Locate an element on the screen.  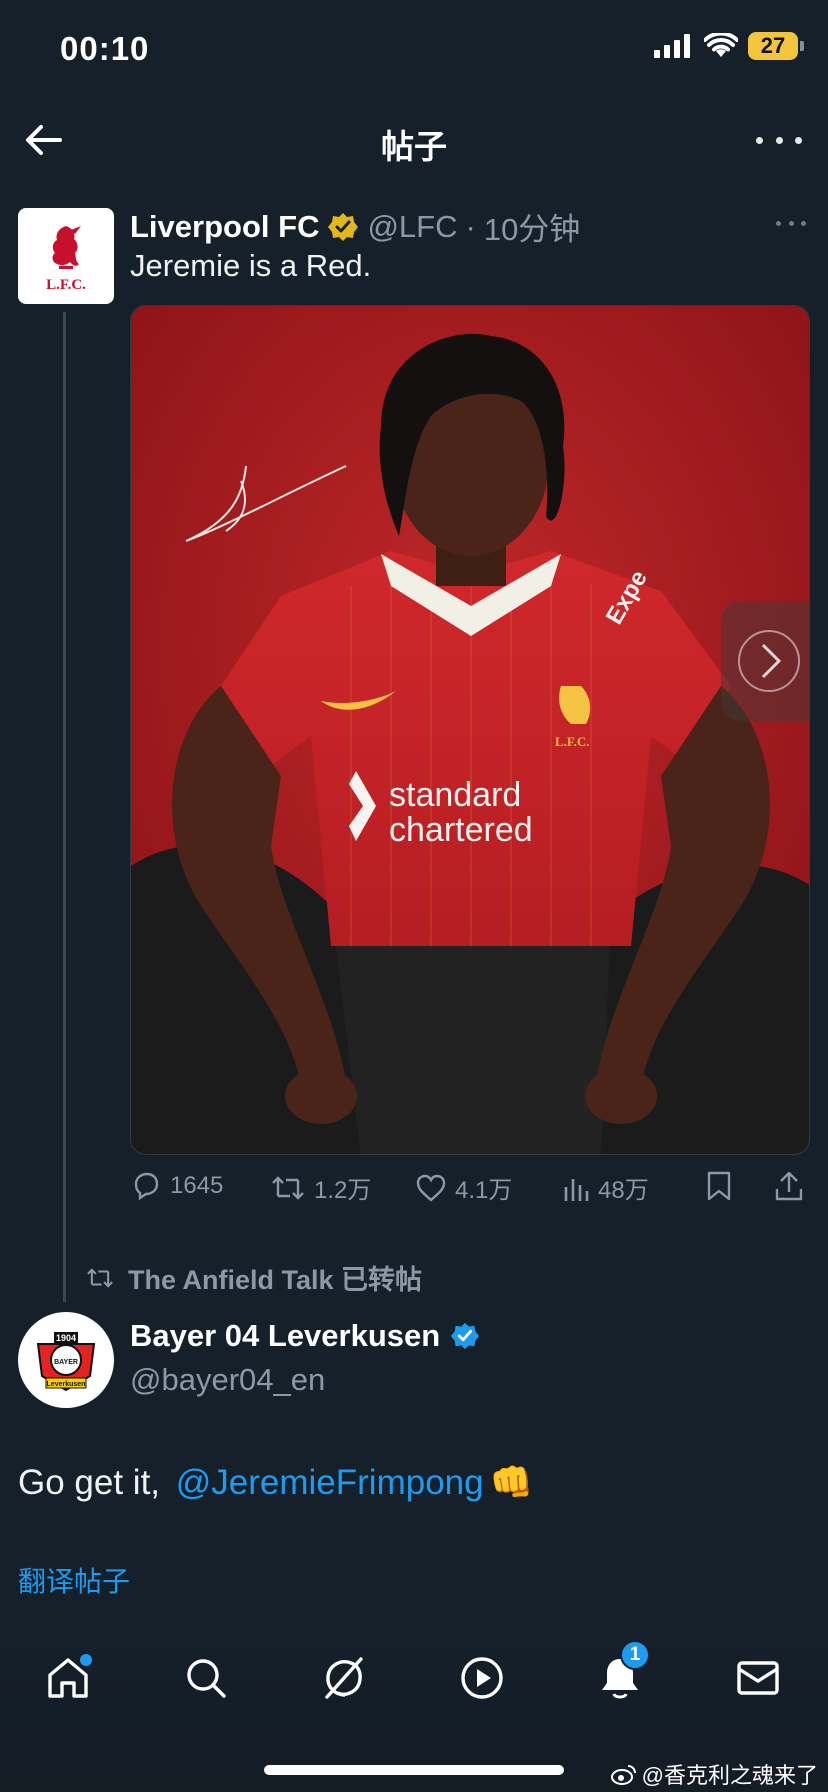
share-icon is located at coordinates (789, 1186).